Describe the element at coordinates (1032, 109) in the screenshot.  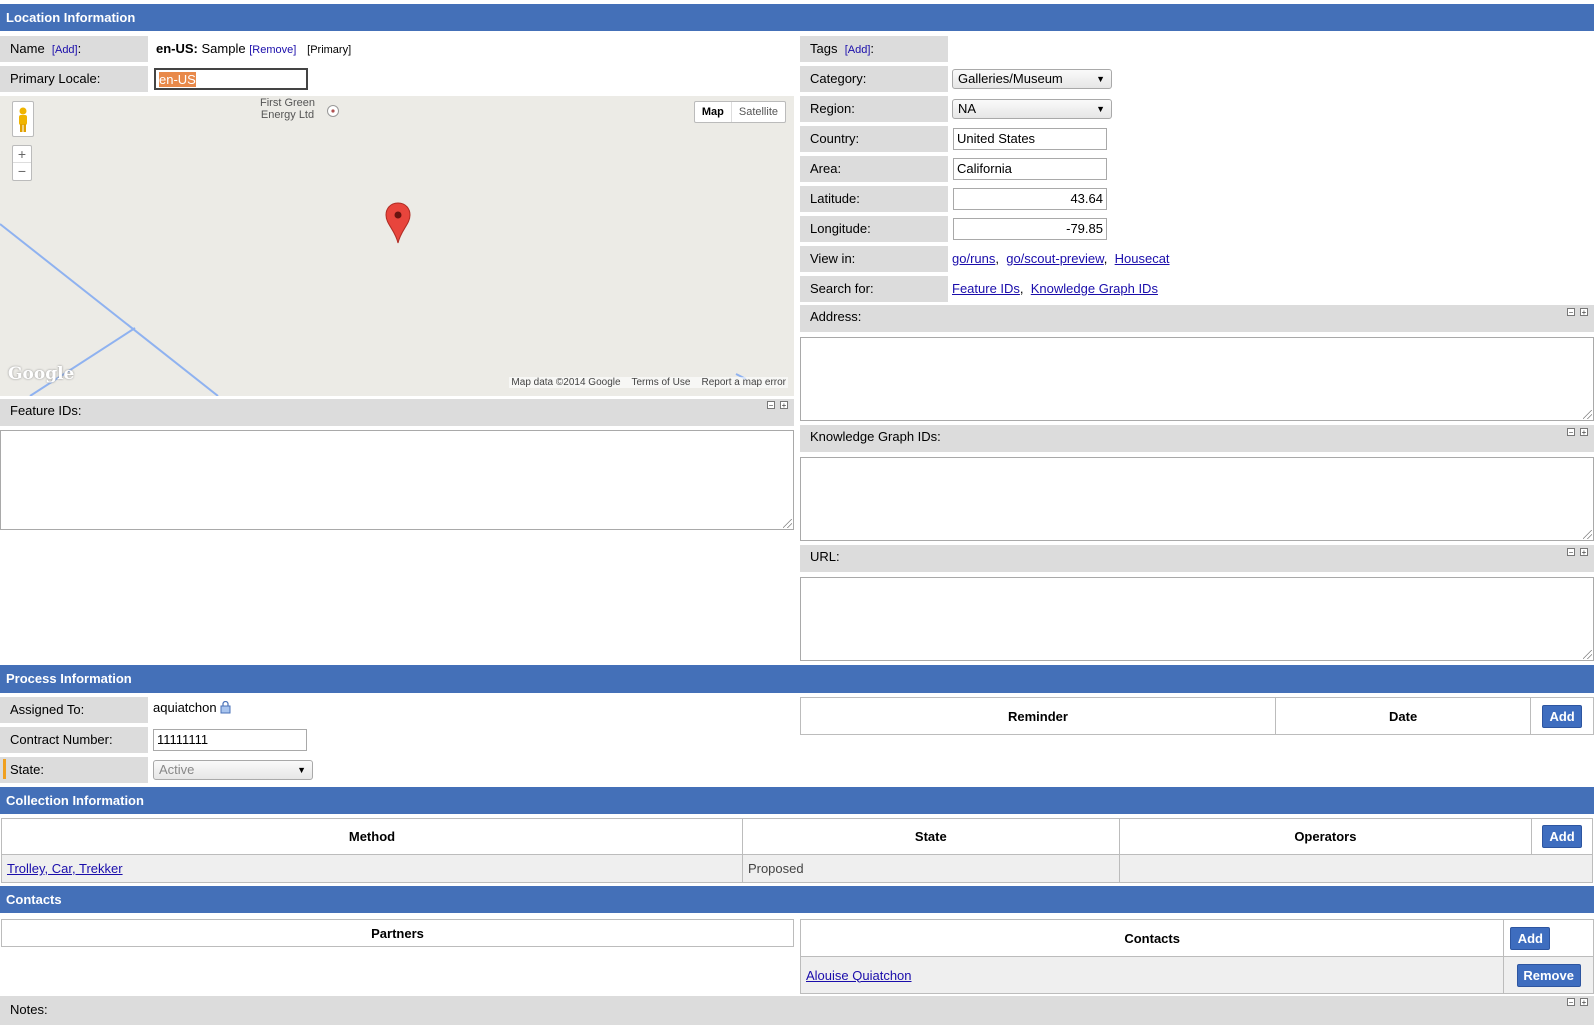
I see `region-select: NA ▼` at that location.